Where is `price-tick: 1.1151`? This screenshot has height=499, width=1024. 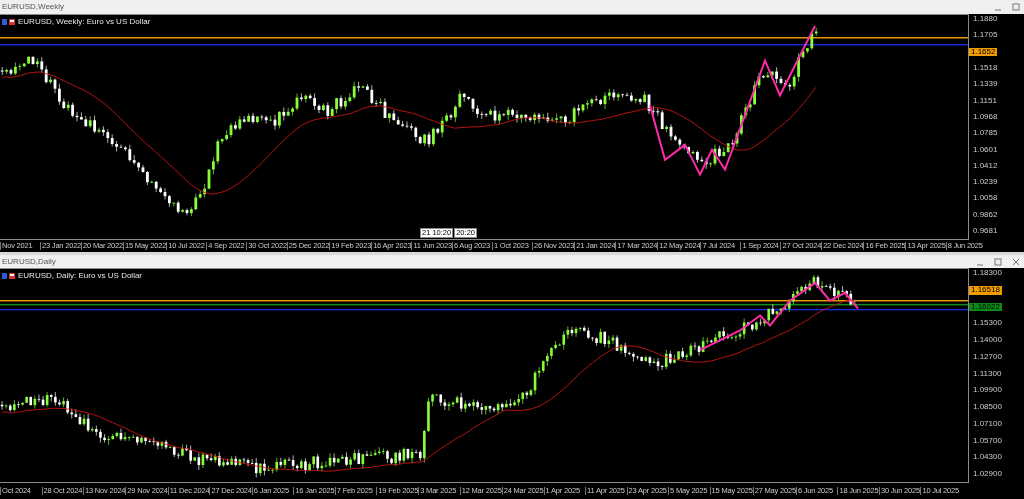 price-tick: 1.1151 is located at coordinates (985, 101).